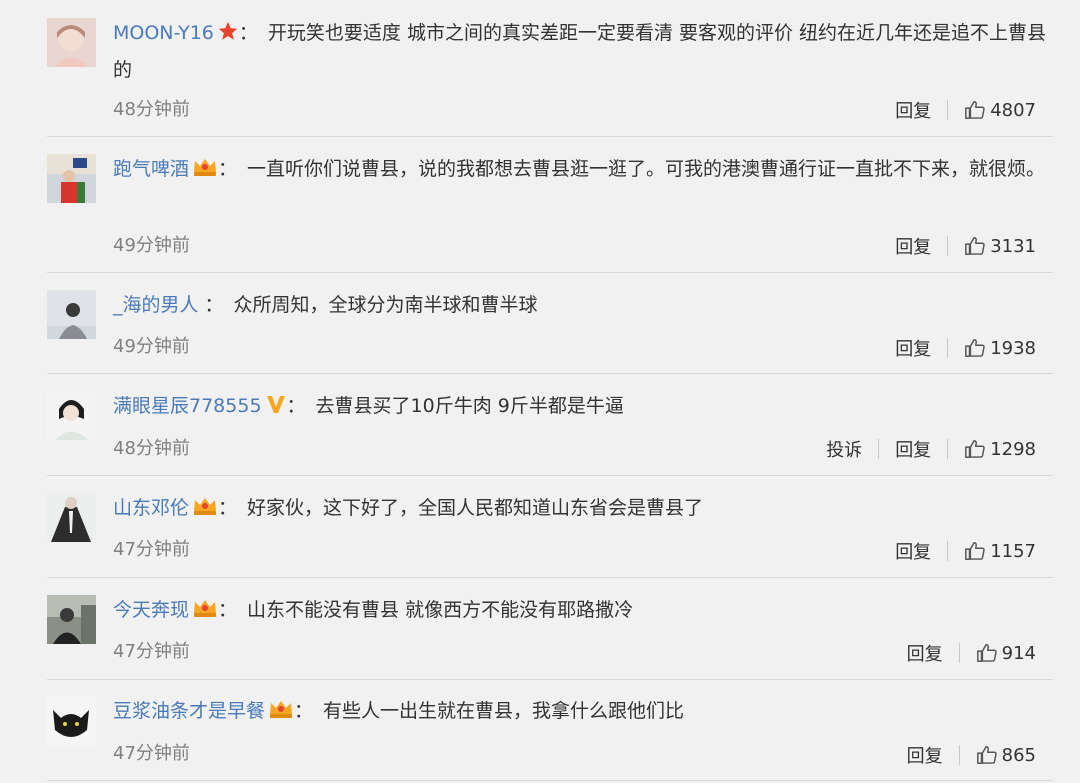  Describe the element at coordinates (504, 711) in the screenshot. I see `comment-text: 有些人一出生就在曹县，我拿什么跟他们比` at that location.